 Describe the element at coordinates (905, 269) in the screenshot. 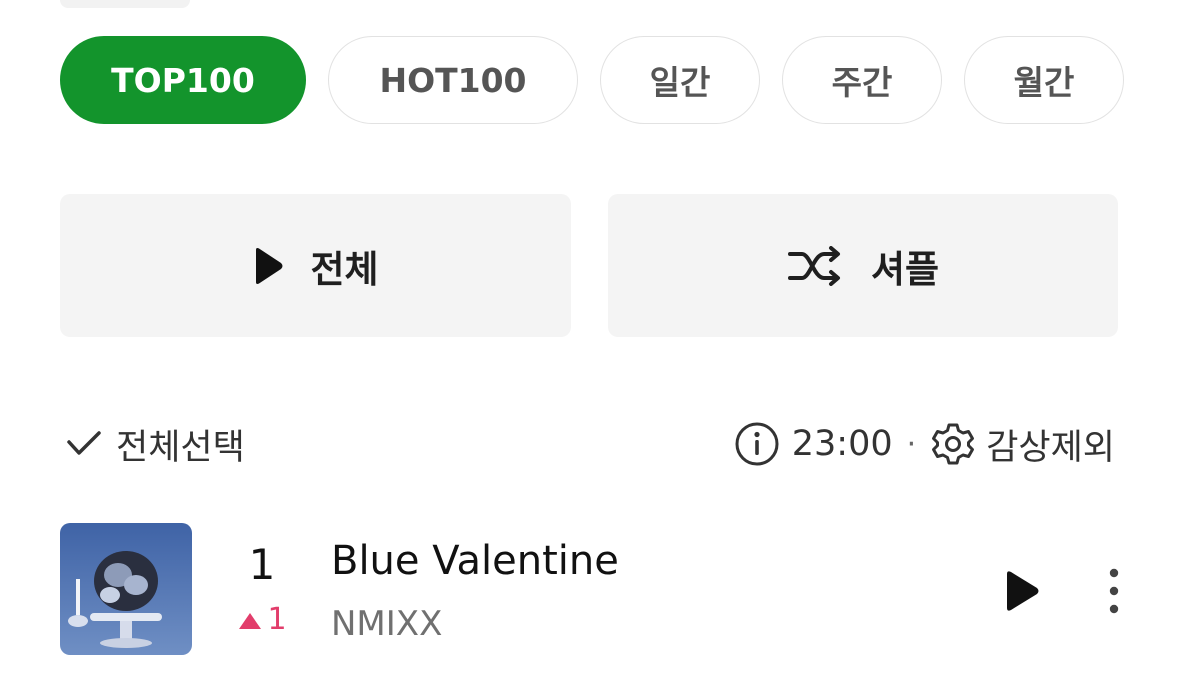

I see `shuffle-label: 셔플` at that location.